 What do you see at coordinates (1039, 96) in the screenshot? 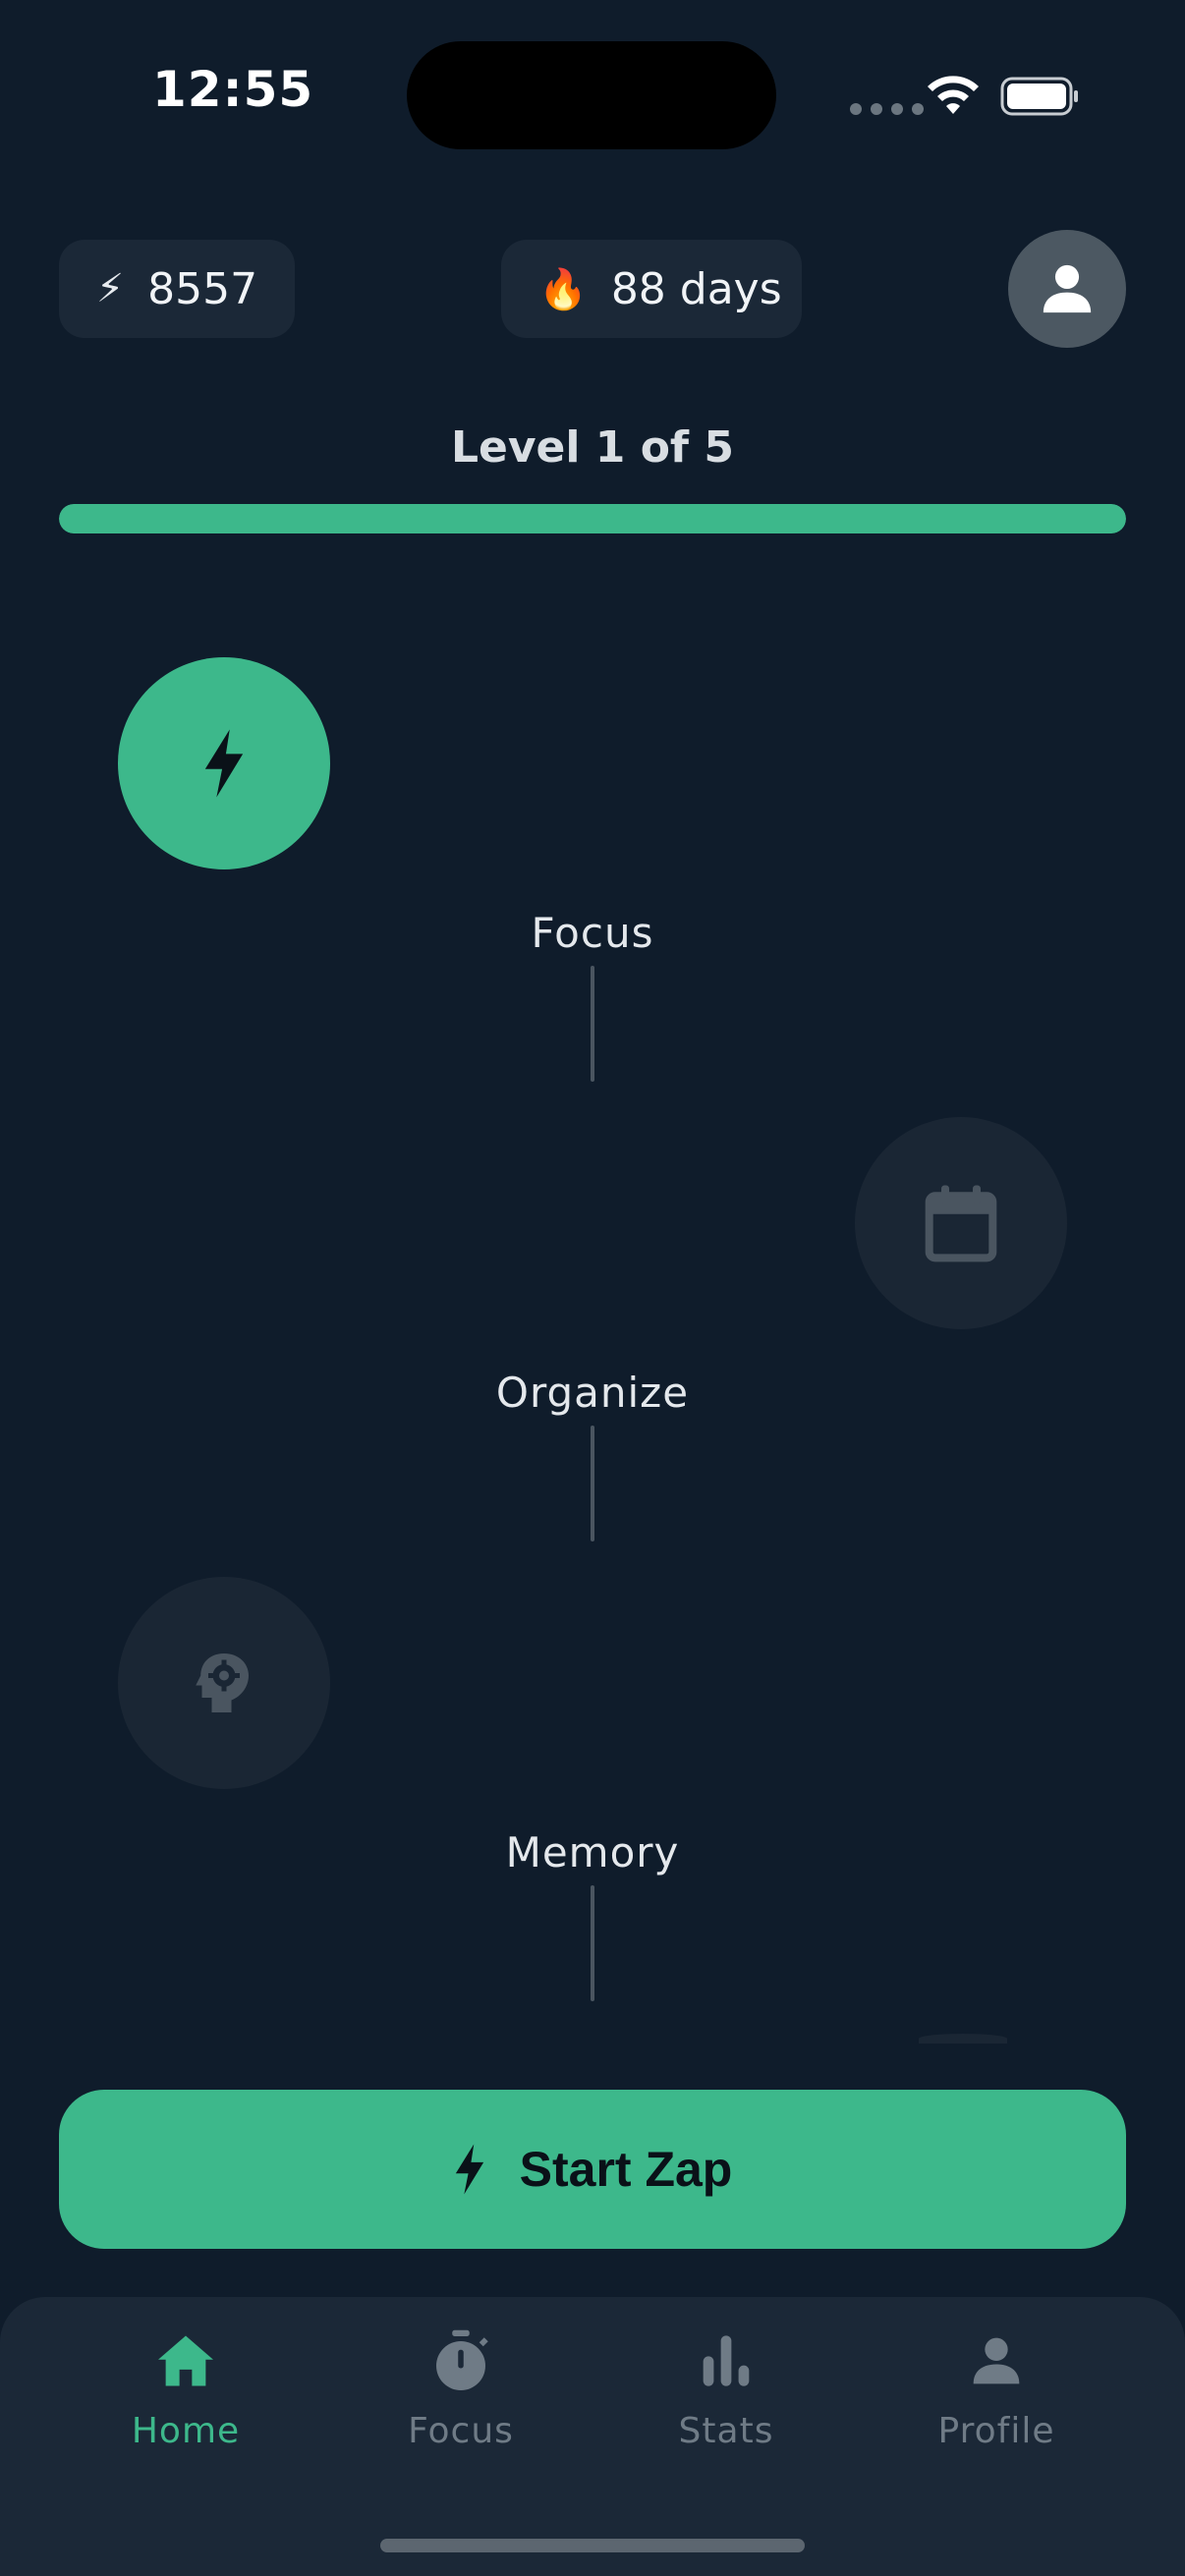
I see `battery-icon` at bounding box center [1039, 96].